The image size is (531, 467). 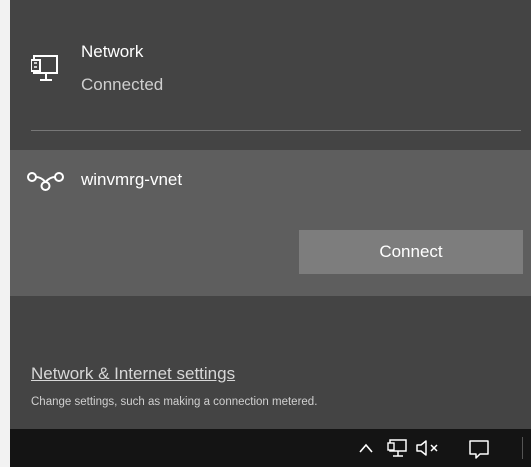 What do you see at coordinates (411, 252) in the screenshot?
I see `connect-button: Connect` at bounding box center [411, 252].